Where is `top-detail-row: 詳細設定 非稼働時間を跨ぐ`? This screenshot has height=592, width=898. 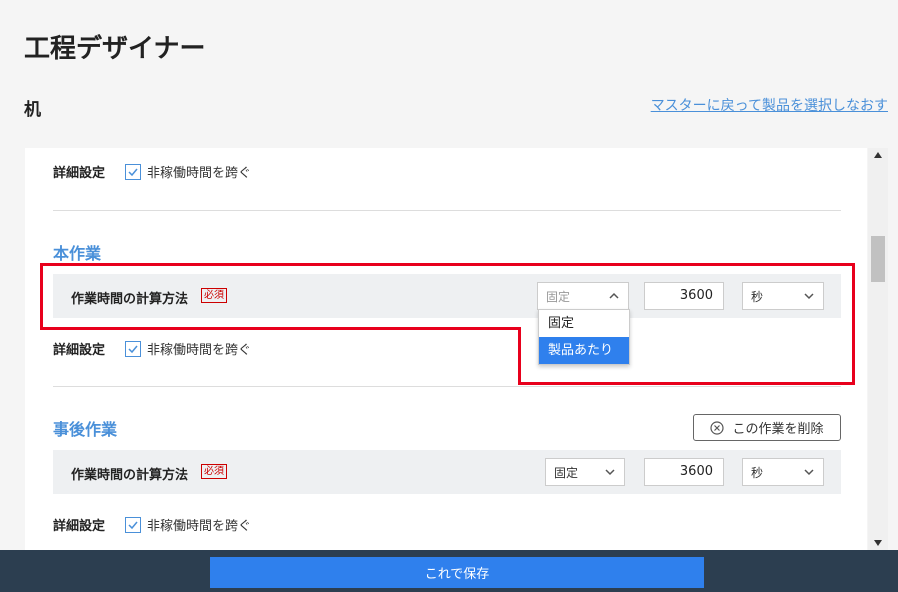 top-detail-row: 詳細設定 非稼働時間を跨ぐ is located at coordinates (152, 171).